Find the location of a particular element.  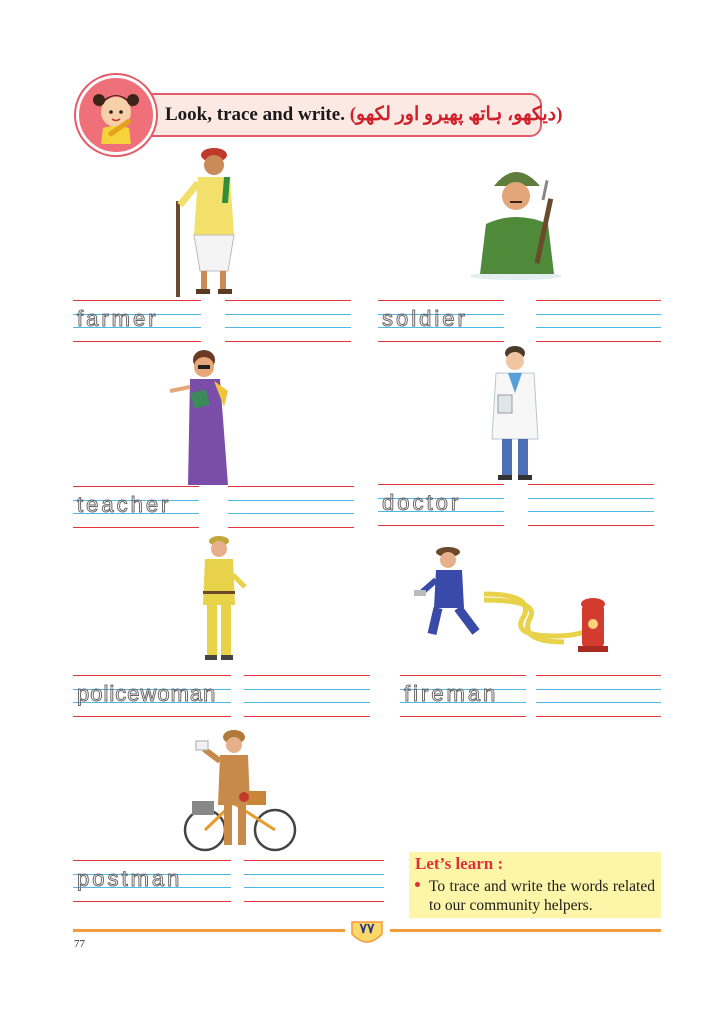

write-lines-farmer is located at coordinates (288, 321).